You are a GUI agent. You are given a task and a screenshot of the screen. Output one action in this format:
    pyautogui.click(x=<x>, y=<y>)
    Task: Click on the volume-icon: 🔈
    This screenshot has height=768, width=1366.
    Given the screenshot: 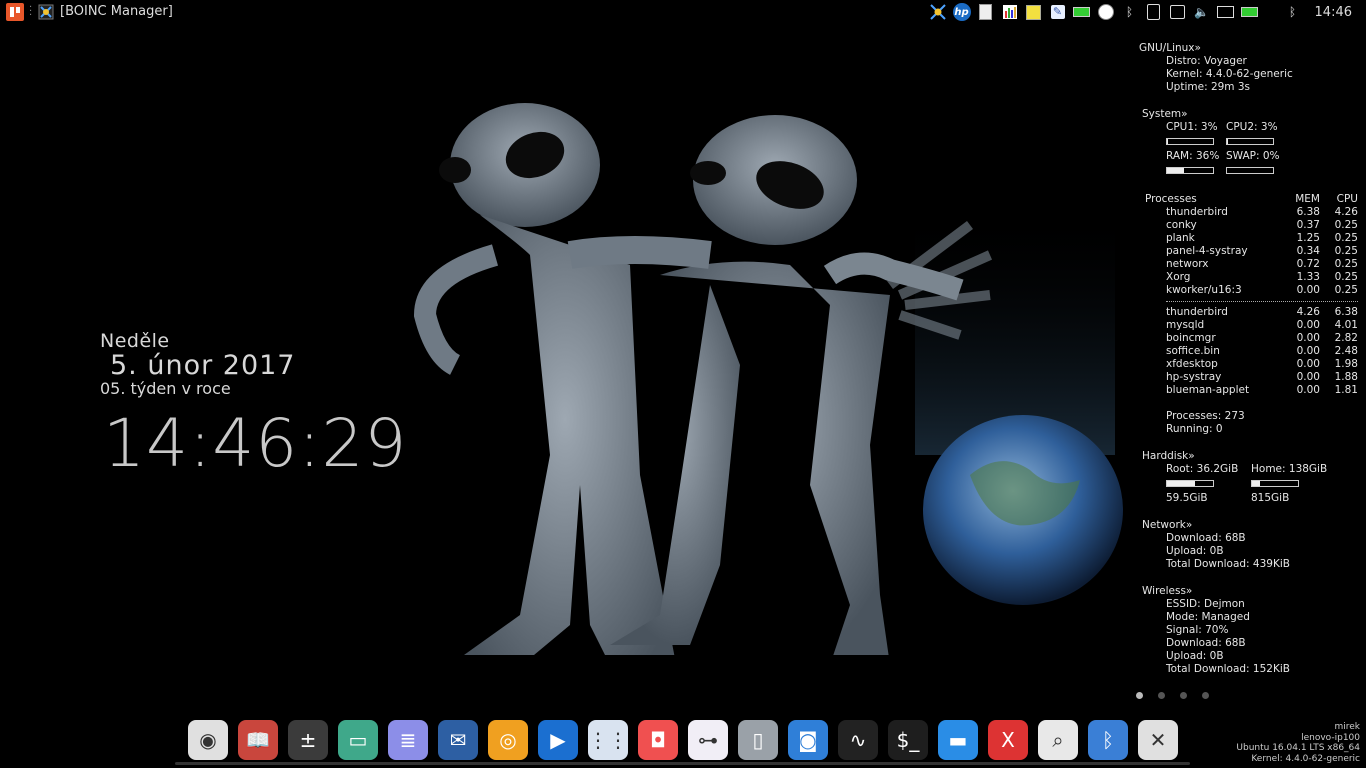 What is the action you would take?
    pyautogui.click(x=1202, y=12)
    